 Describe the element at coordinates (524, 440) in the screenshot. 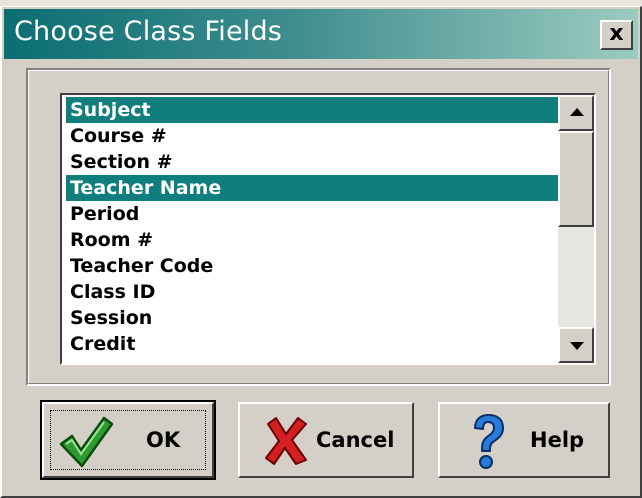

I see `help-button: Help` at that location.